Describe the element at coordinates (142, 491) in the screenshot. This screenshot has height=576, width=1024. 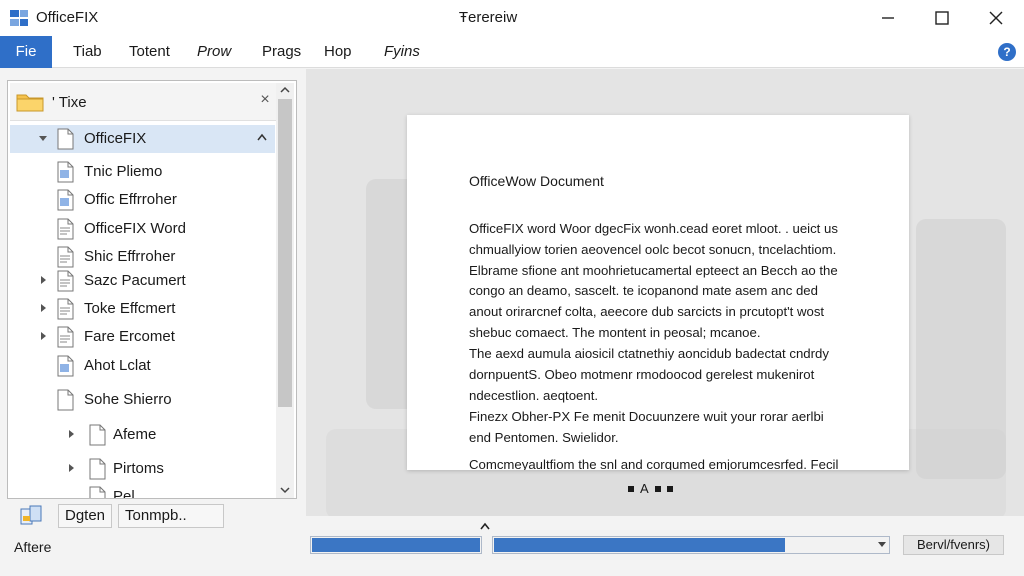
I see `tree-item: Pel` at that location.